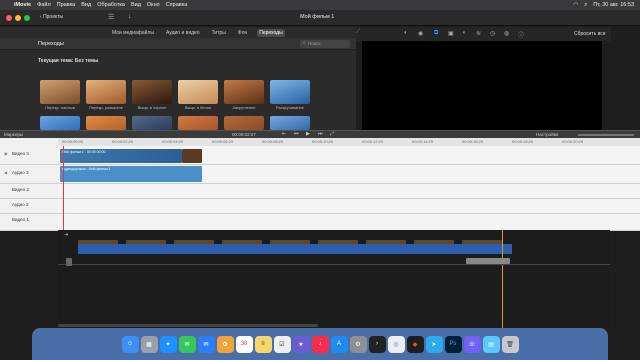  I want to click on transition-label-2: Перекр. размытие, so click(106, 107).